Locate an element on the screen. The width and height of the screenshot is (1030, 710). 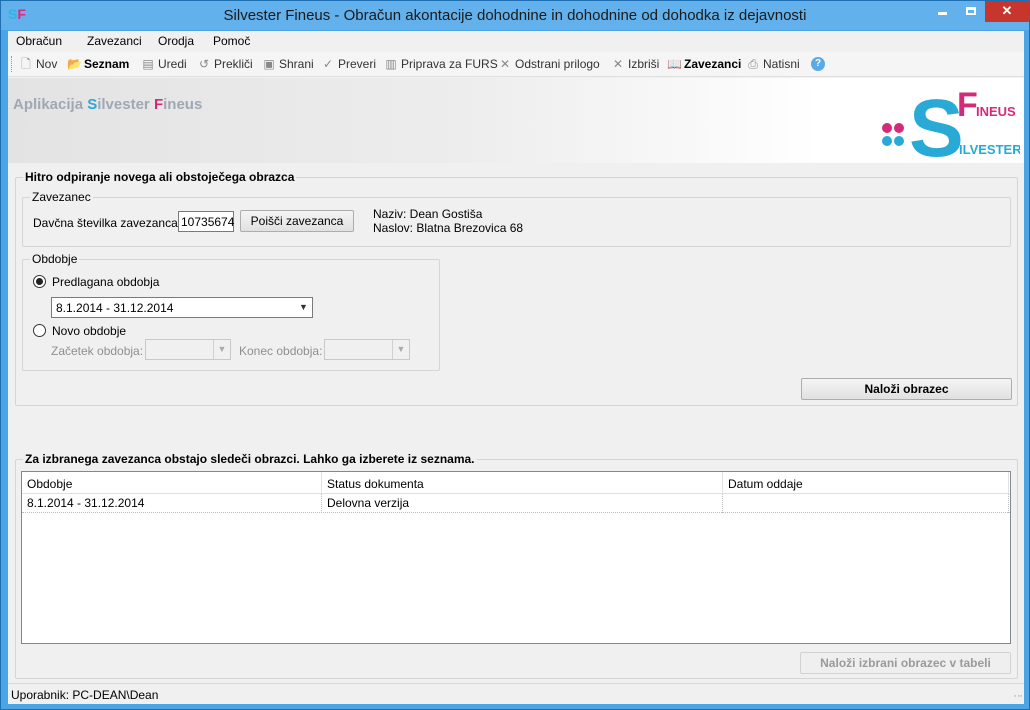
status-bar: Uporabnik: PC-DEAN\Dean ⠠⠤ is located at coordinates (516, 693).